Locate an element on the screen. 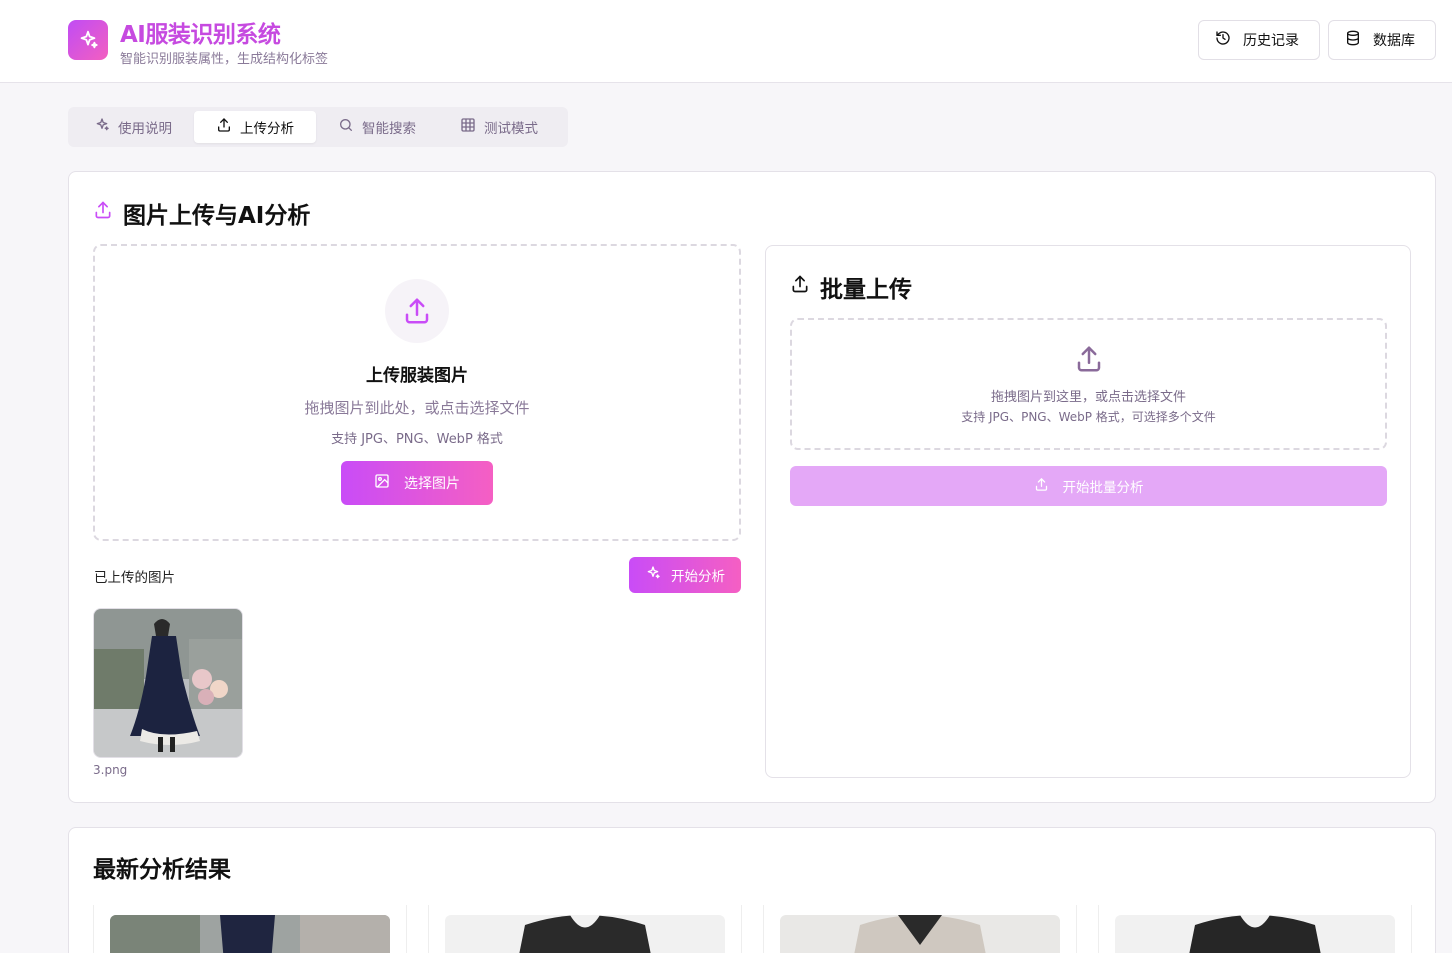  batch-dropzone-formats: 支持 JPG、PNG、WebP 格式，可选择多个文件 is located at coordinates (1088, 417).